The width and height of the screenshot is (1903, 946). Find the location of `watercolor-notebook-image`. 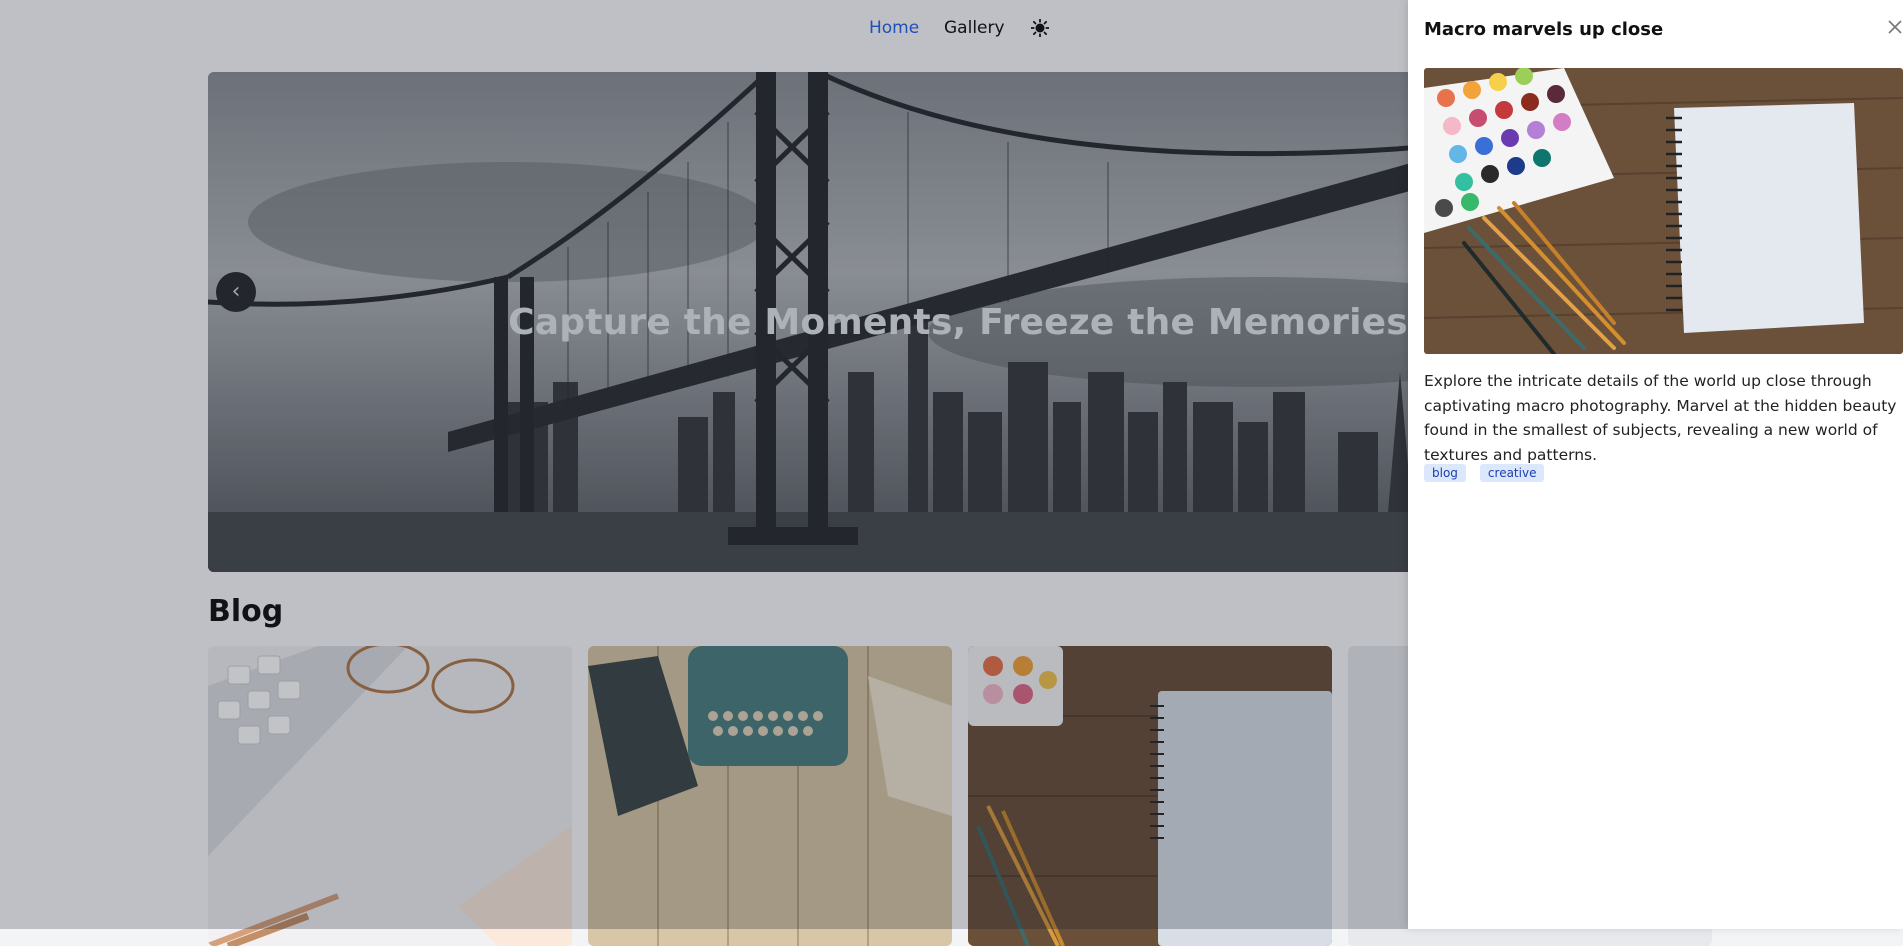

watercolor-notebook-image is located at coordinates (1663, 211).